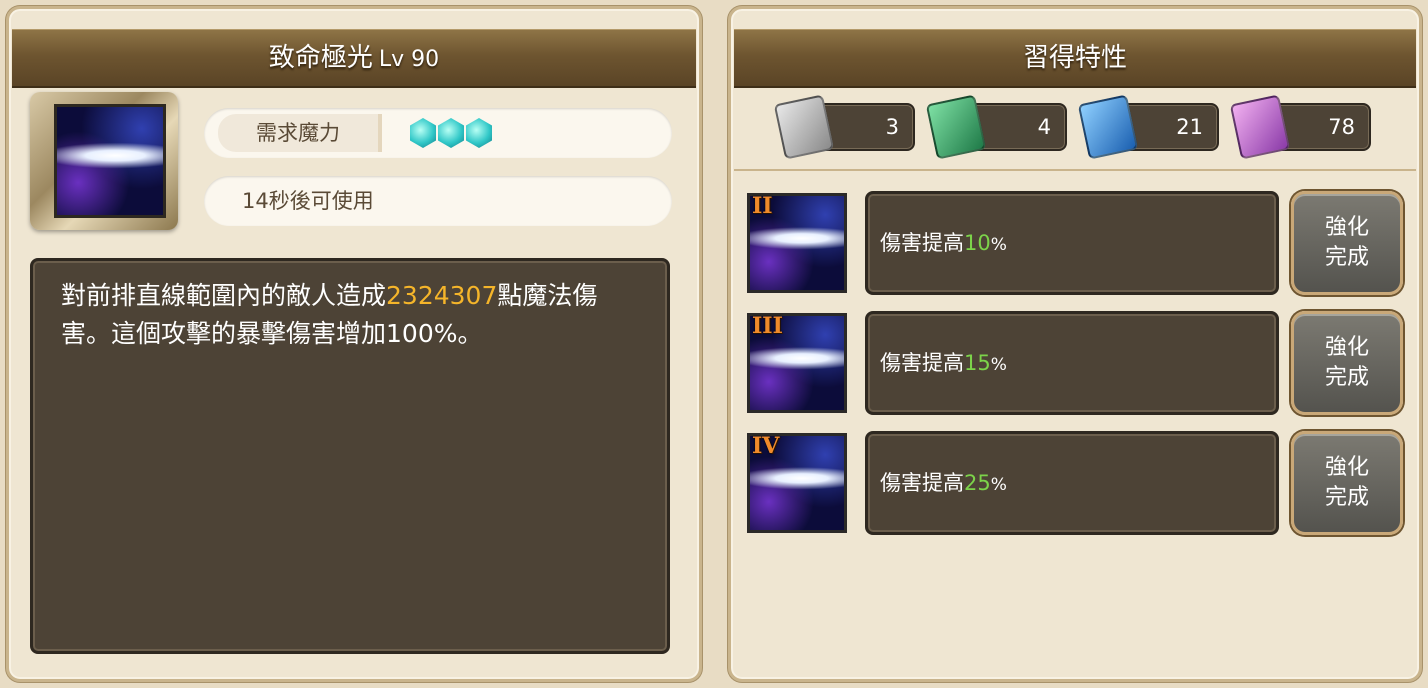  What do you see at coordinates (892, 127) in the screenshot?
I see `book-count: 3` at bounding box center [892, 127].